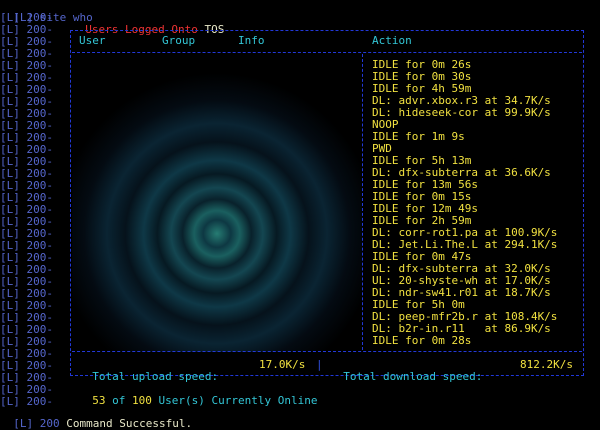  What do you see at coordinates (198, 395) in the screenshot?
I see `online-status: 53 of 100 User(s) Currently Online` at bounding box center [198, 395].